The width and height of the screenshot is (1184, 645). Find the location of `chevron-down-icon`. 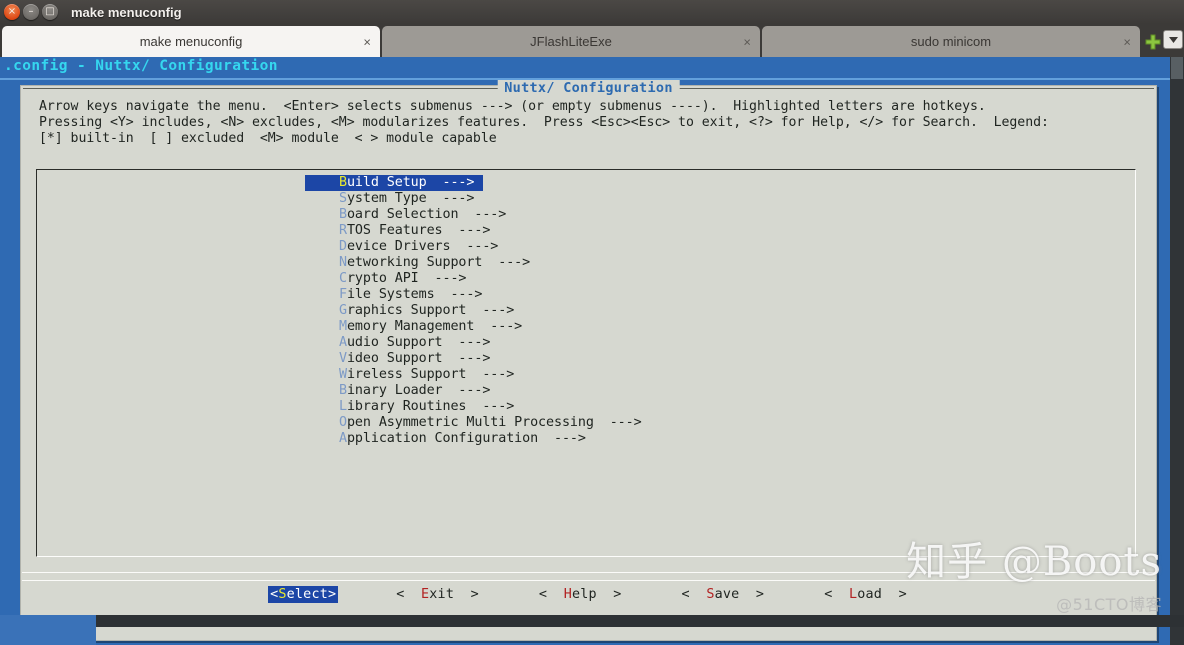

chevron-down-icon is located at coordinates (1173, 39).